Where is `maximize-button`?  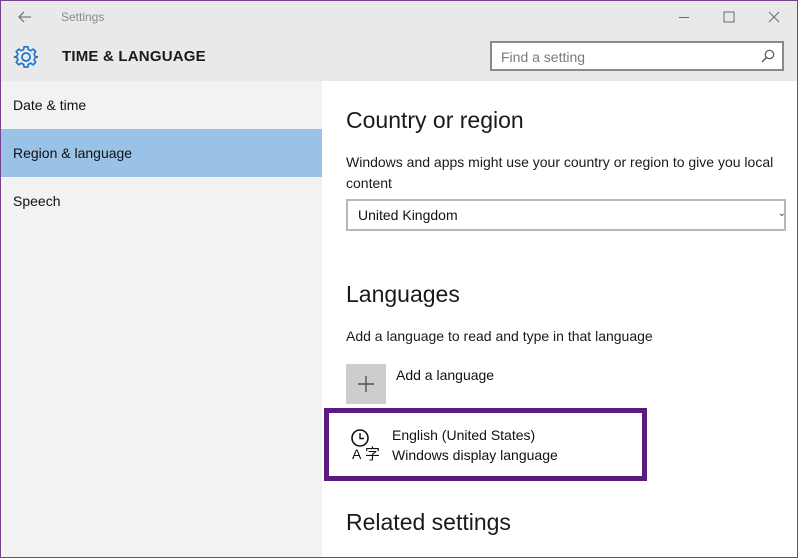 maximize-button is located at coordinates (729, 17).